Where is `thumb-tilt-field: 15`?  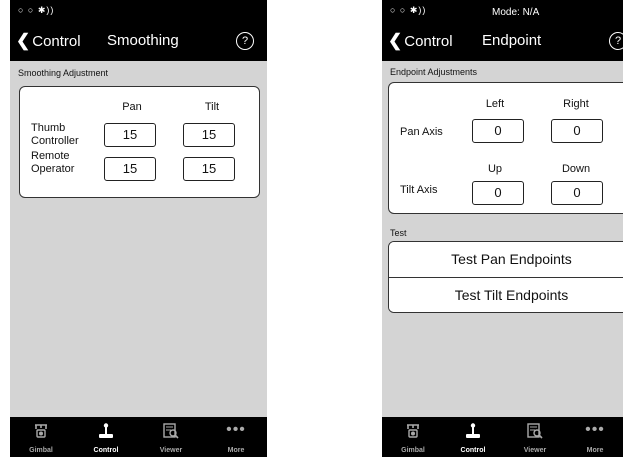 thumb-tilt-field: 15 is located at coordinates (209, 135).